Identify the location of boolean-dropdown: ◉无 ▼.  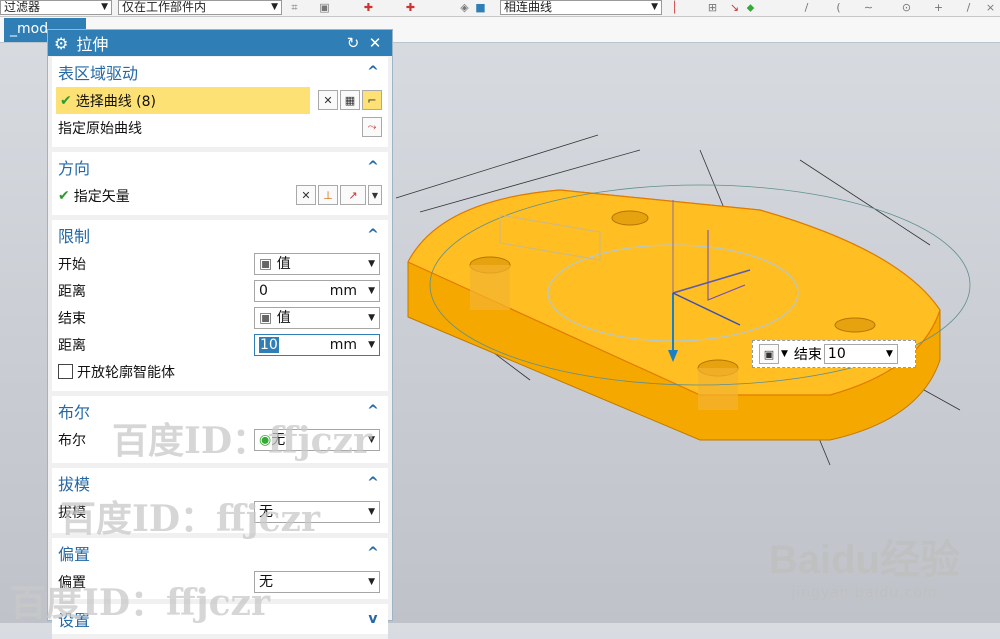
(317, 439).